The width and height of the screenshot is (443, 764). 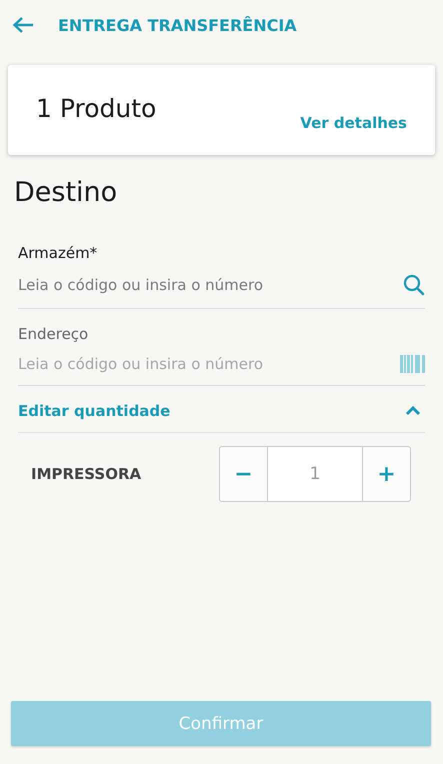 I want to click on back-button, so click(x=23, y=25).